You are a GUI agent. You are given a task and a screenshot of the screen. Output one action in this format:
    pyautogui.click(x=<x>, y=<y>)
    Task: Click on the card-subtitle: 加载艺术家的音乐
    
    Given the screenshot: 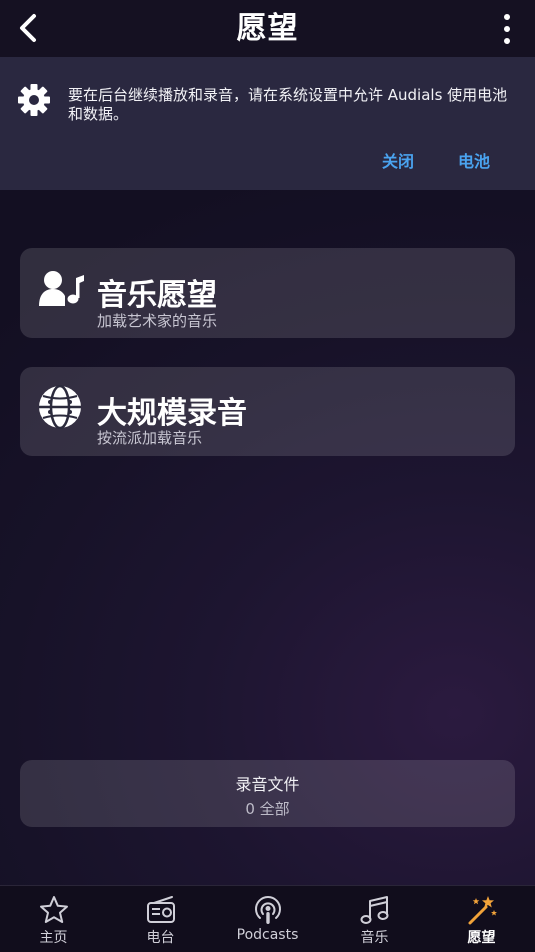 What is the action you would take?
    pyautogui.click(x=157, y=321)
    